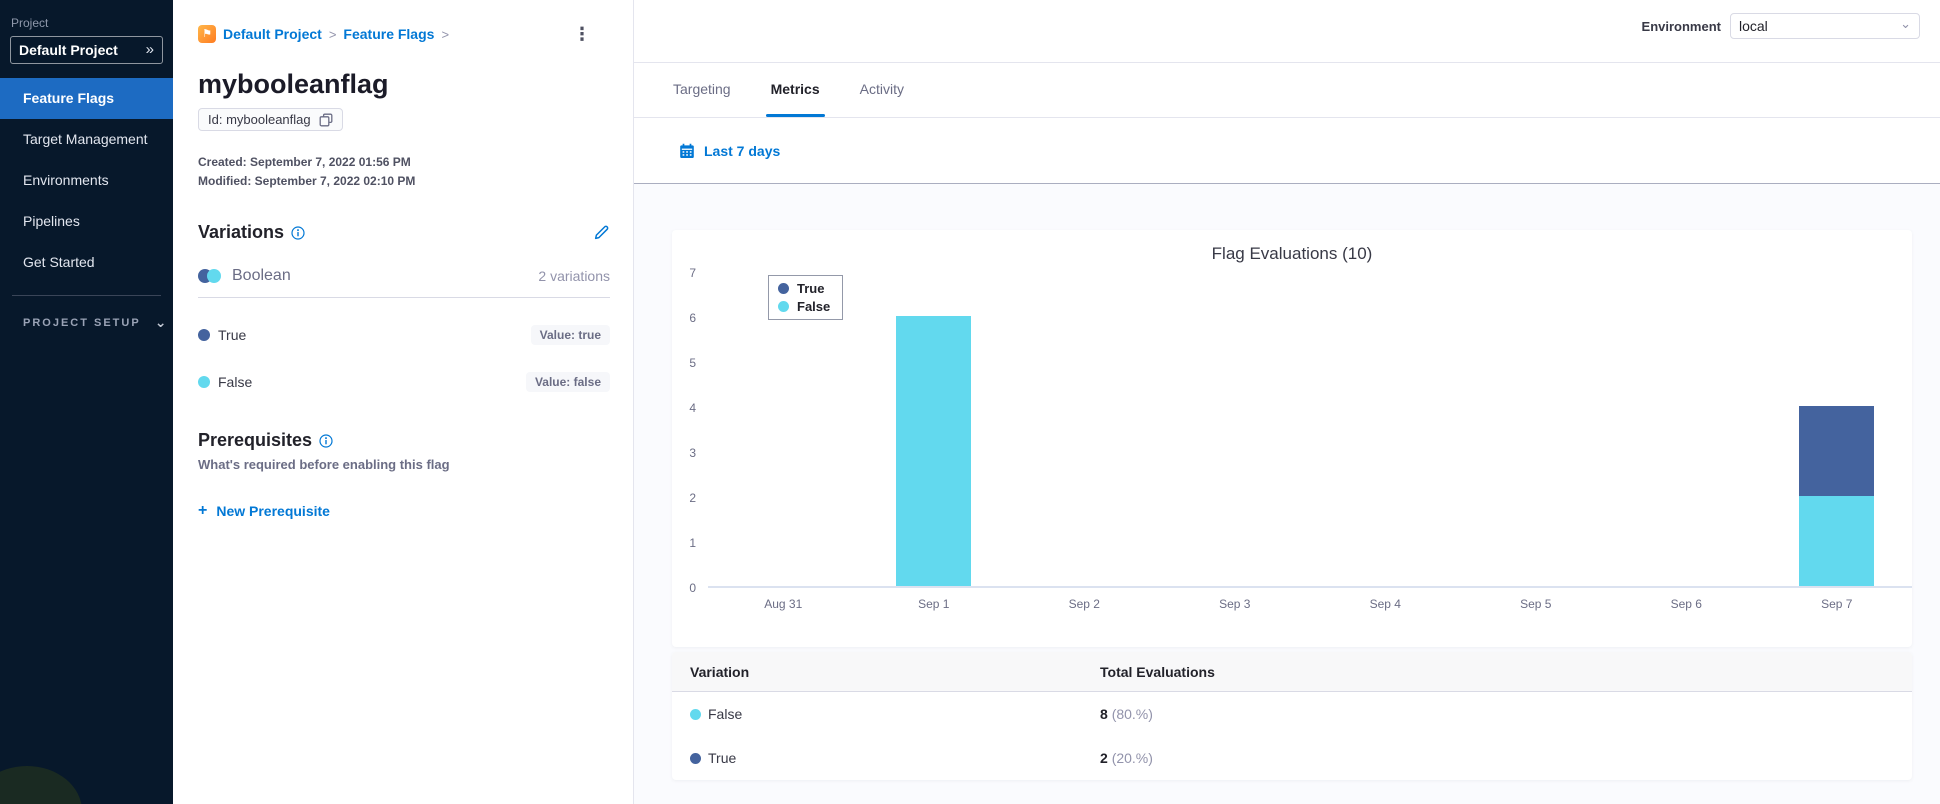 The image size is (1940, 804). What do you see at coordinates (204, 382) in the screenshot?
I see `variation-dot-false` at bounding box center [204, 382].